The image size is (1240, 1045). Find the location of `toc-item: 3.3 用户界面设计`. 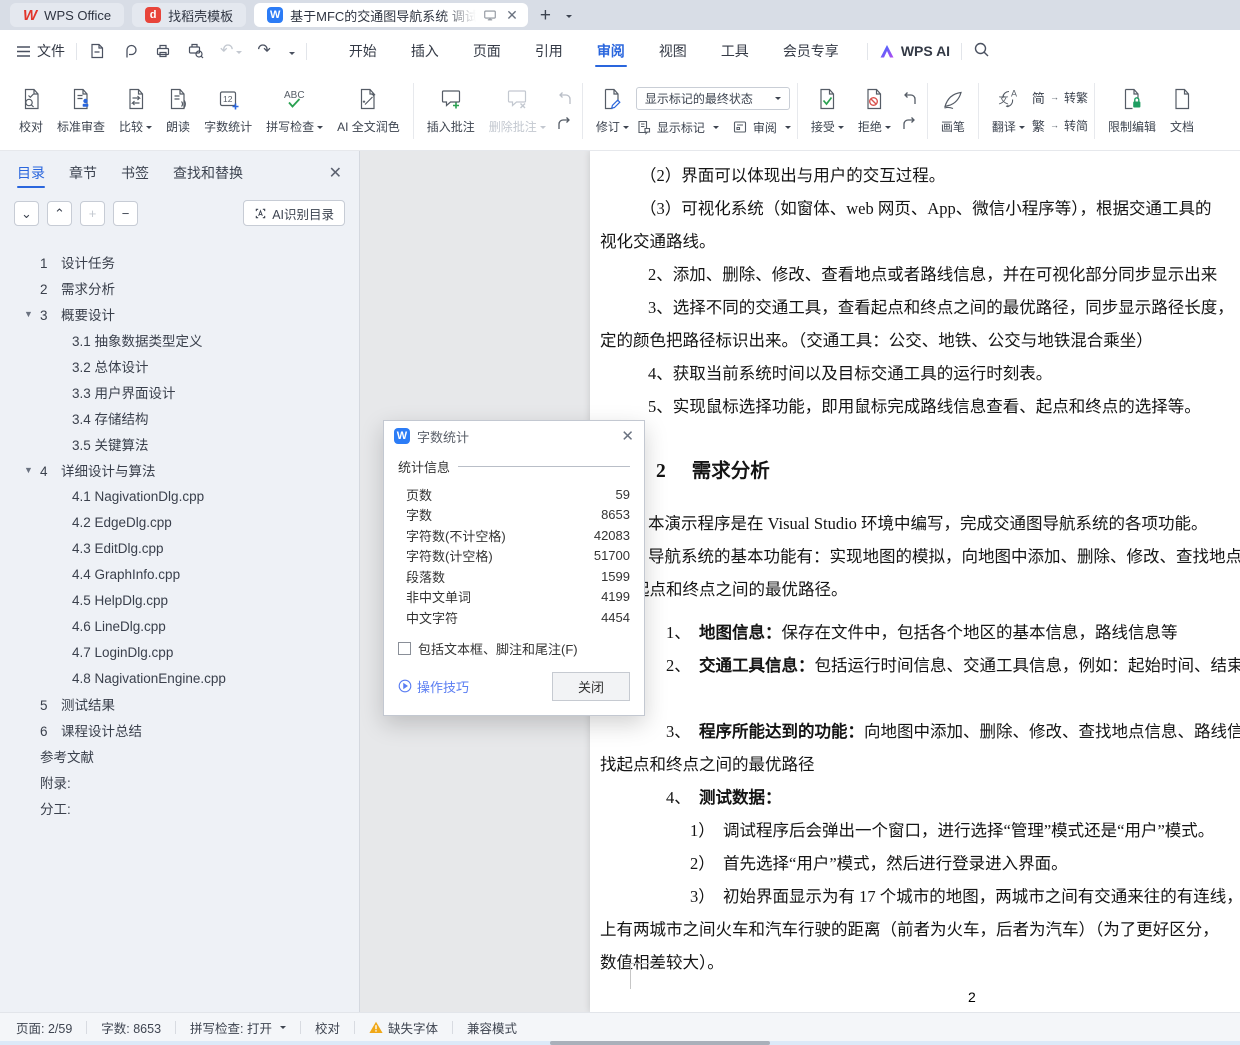

toc-item: 3.3 用户界面设计 is located at coordinates (179, 392).